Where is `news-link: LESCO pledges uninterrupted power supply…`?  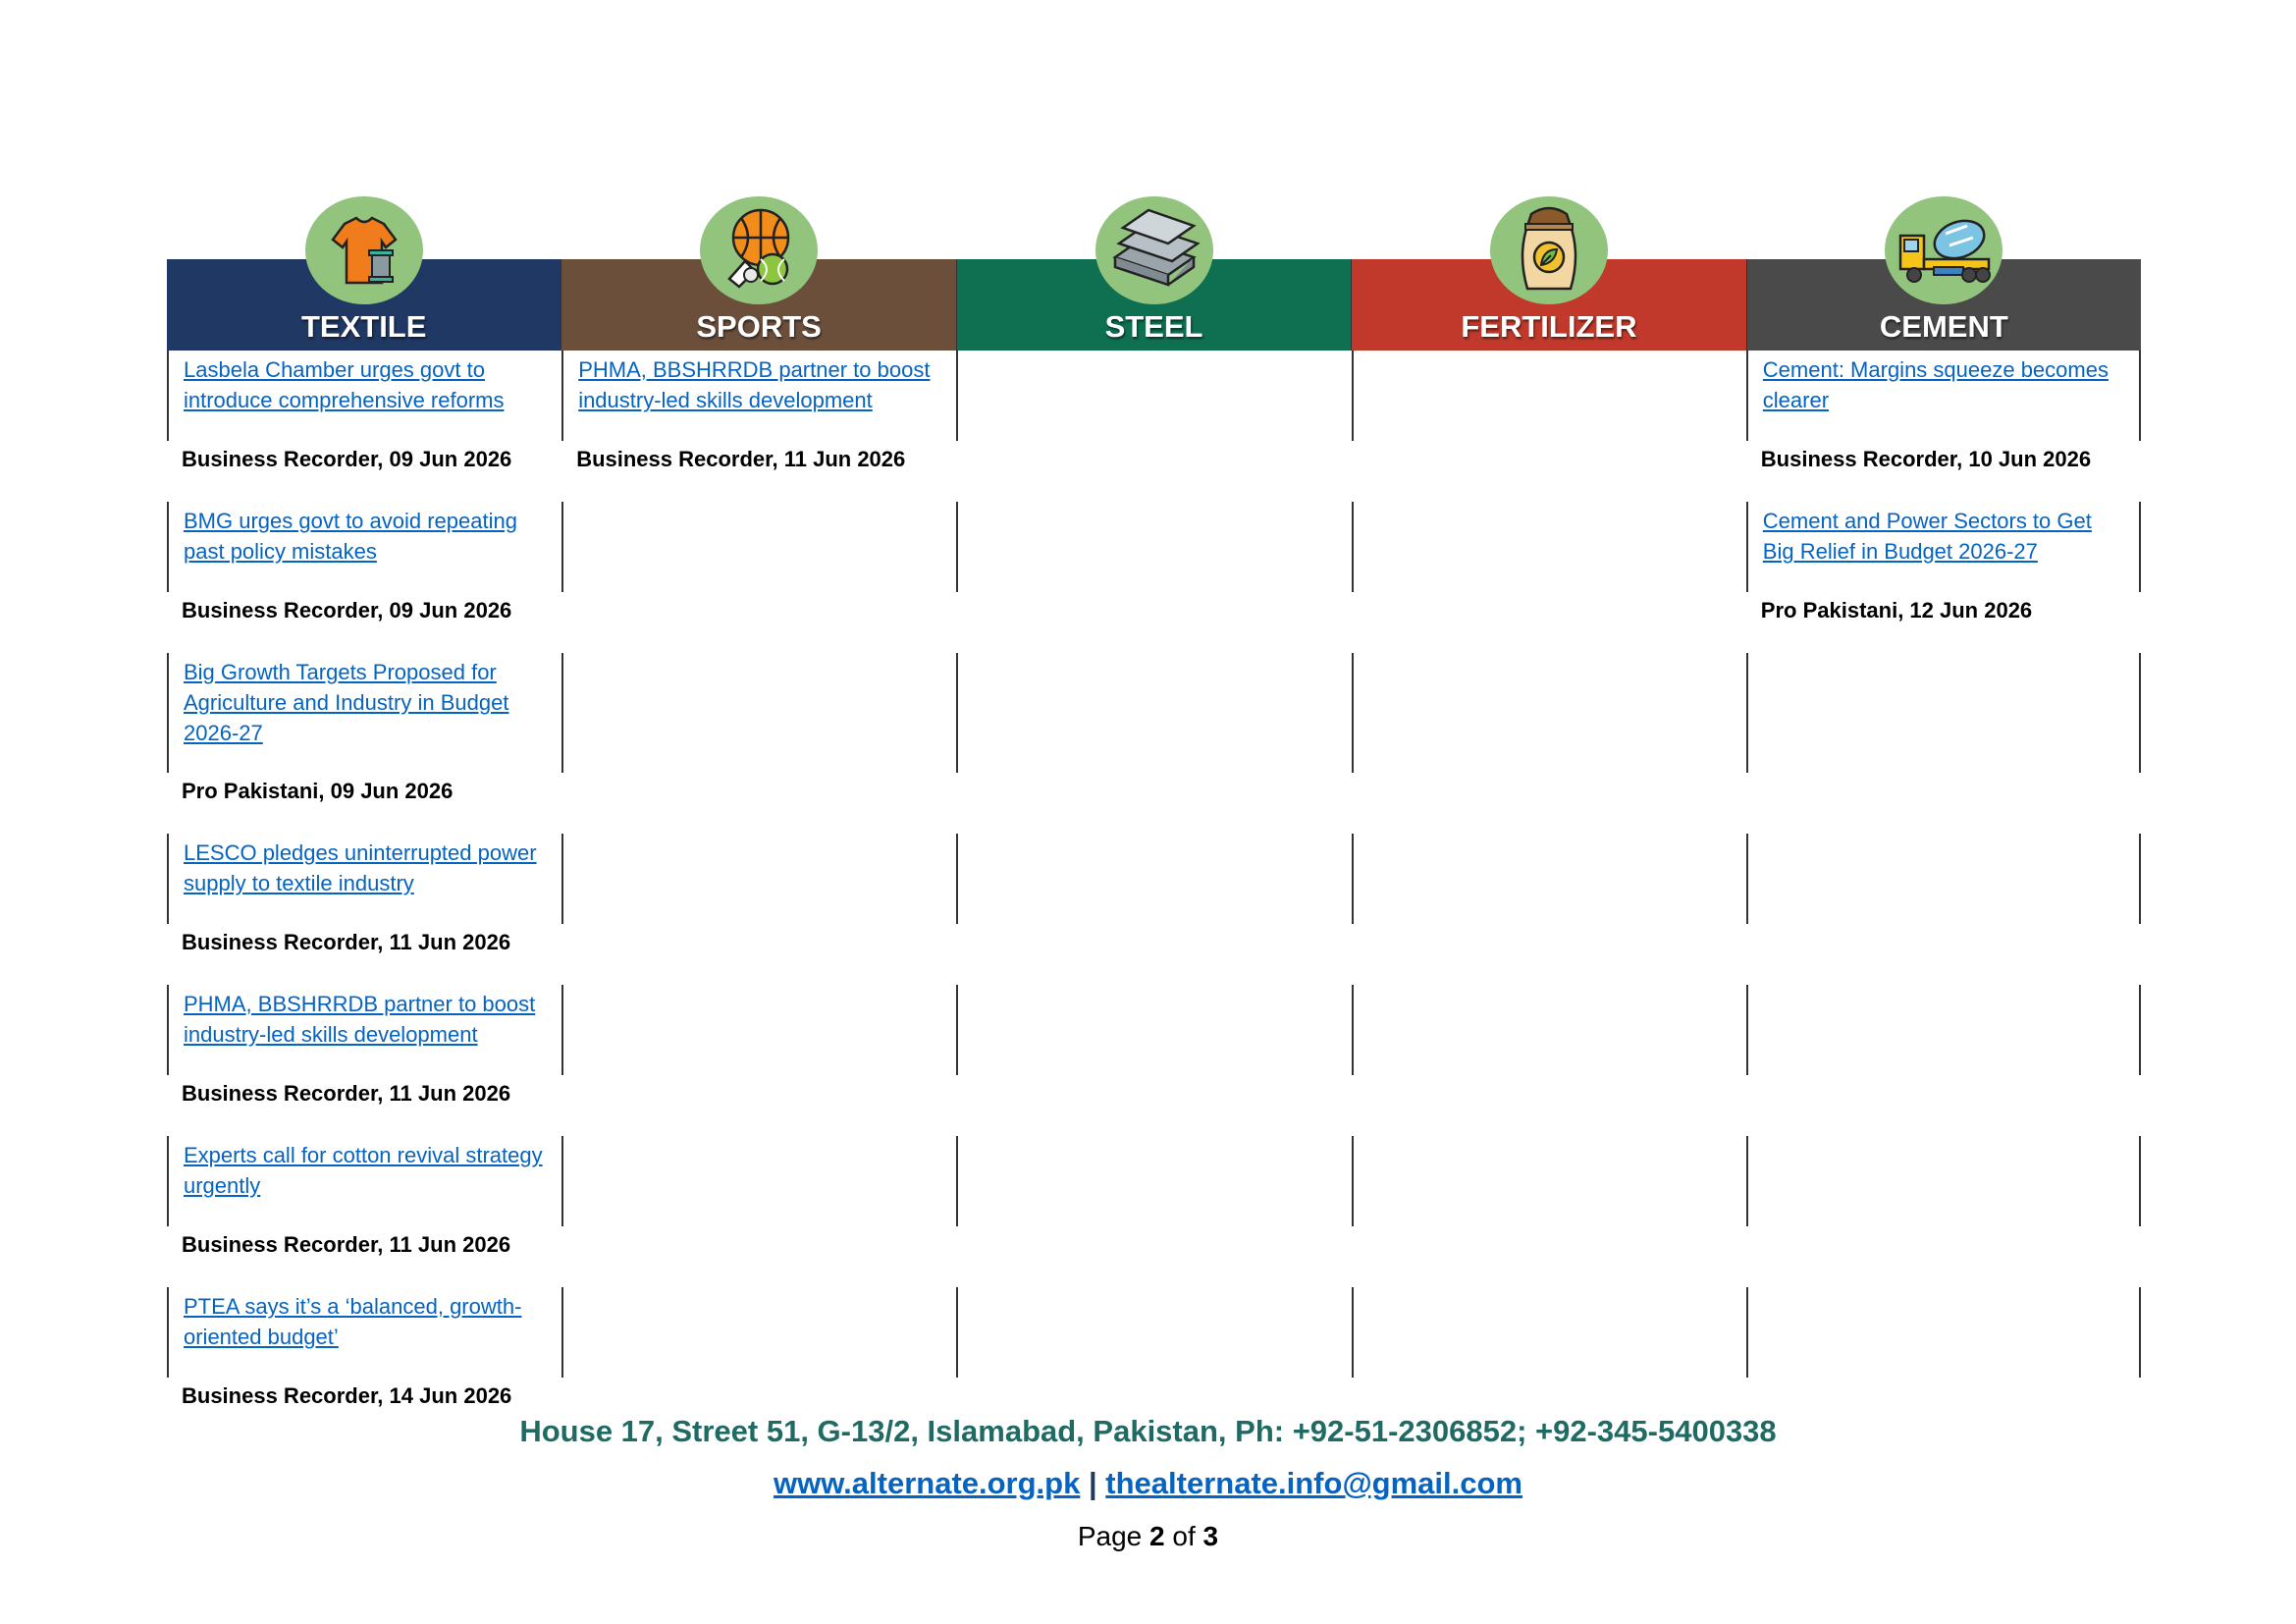 news-link: LESCO pledges uninterrupted power supply… is located at coordinates (361, 867).